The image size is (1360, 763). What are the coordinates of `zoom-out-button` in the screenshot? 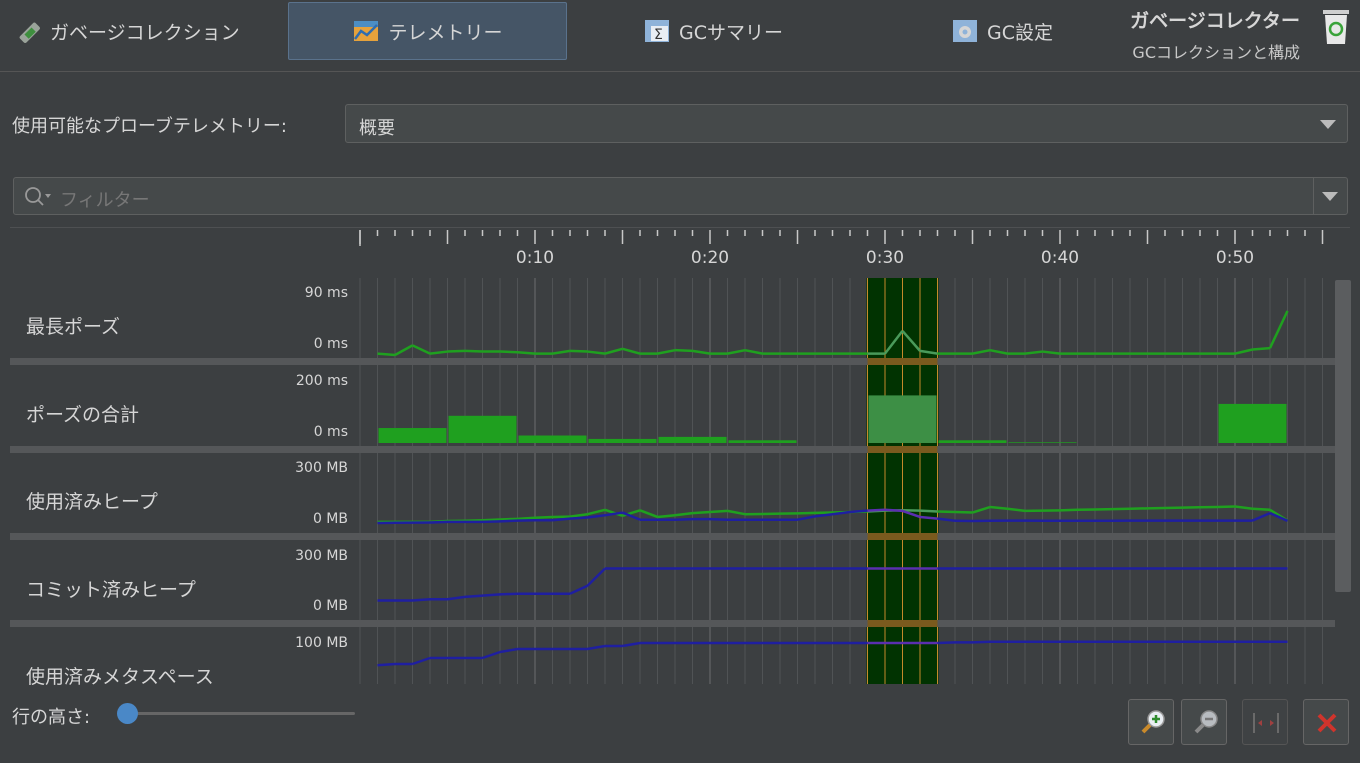 It's located at (1204, 722).